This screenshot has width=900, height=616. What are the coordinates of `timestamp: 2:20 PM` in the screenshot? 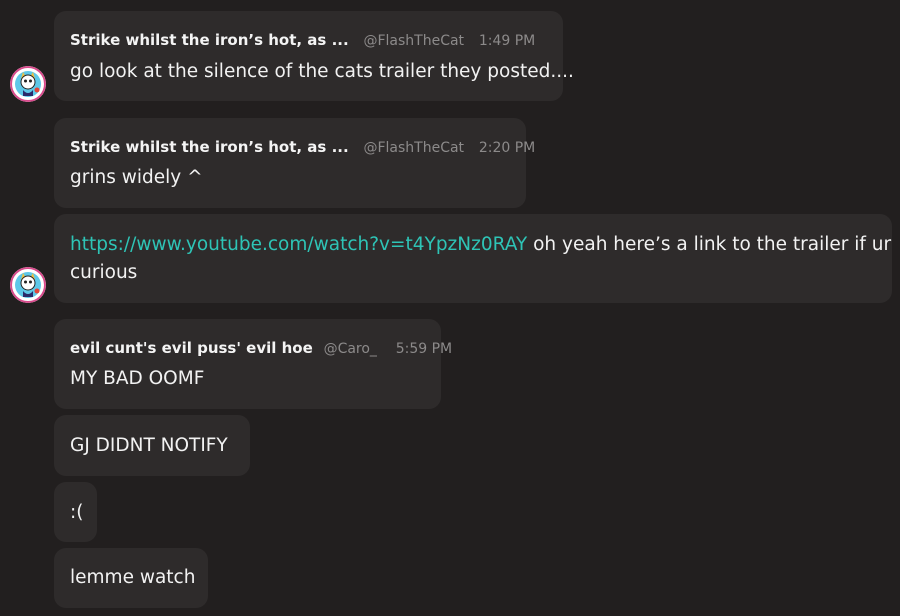 It's located at (507, 148).